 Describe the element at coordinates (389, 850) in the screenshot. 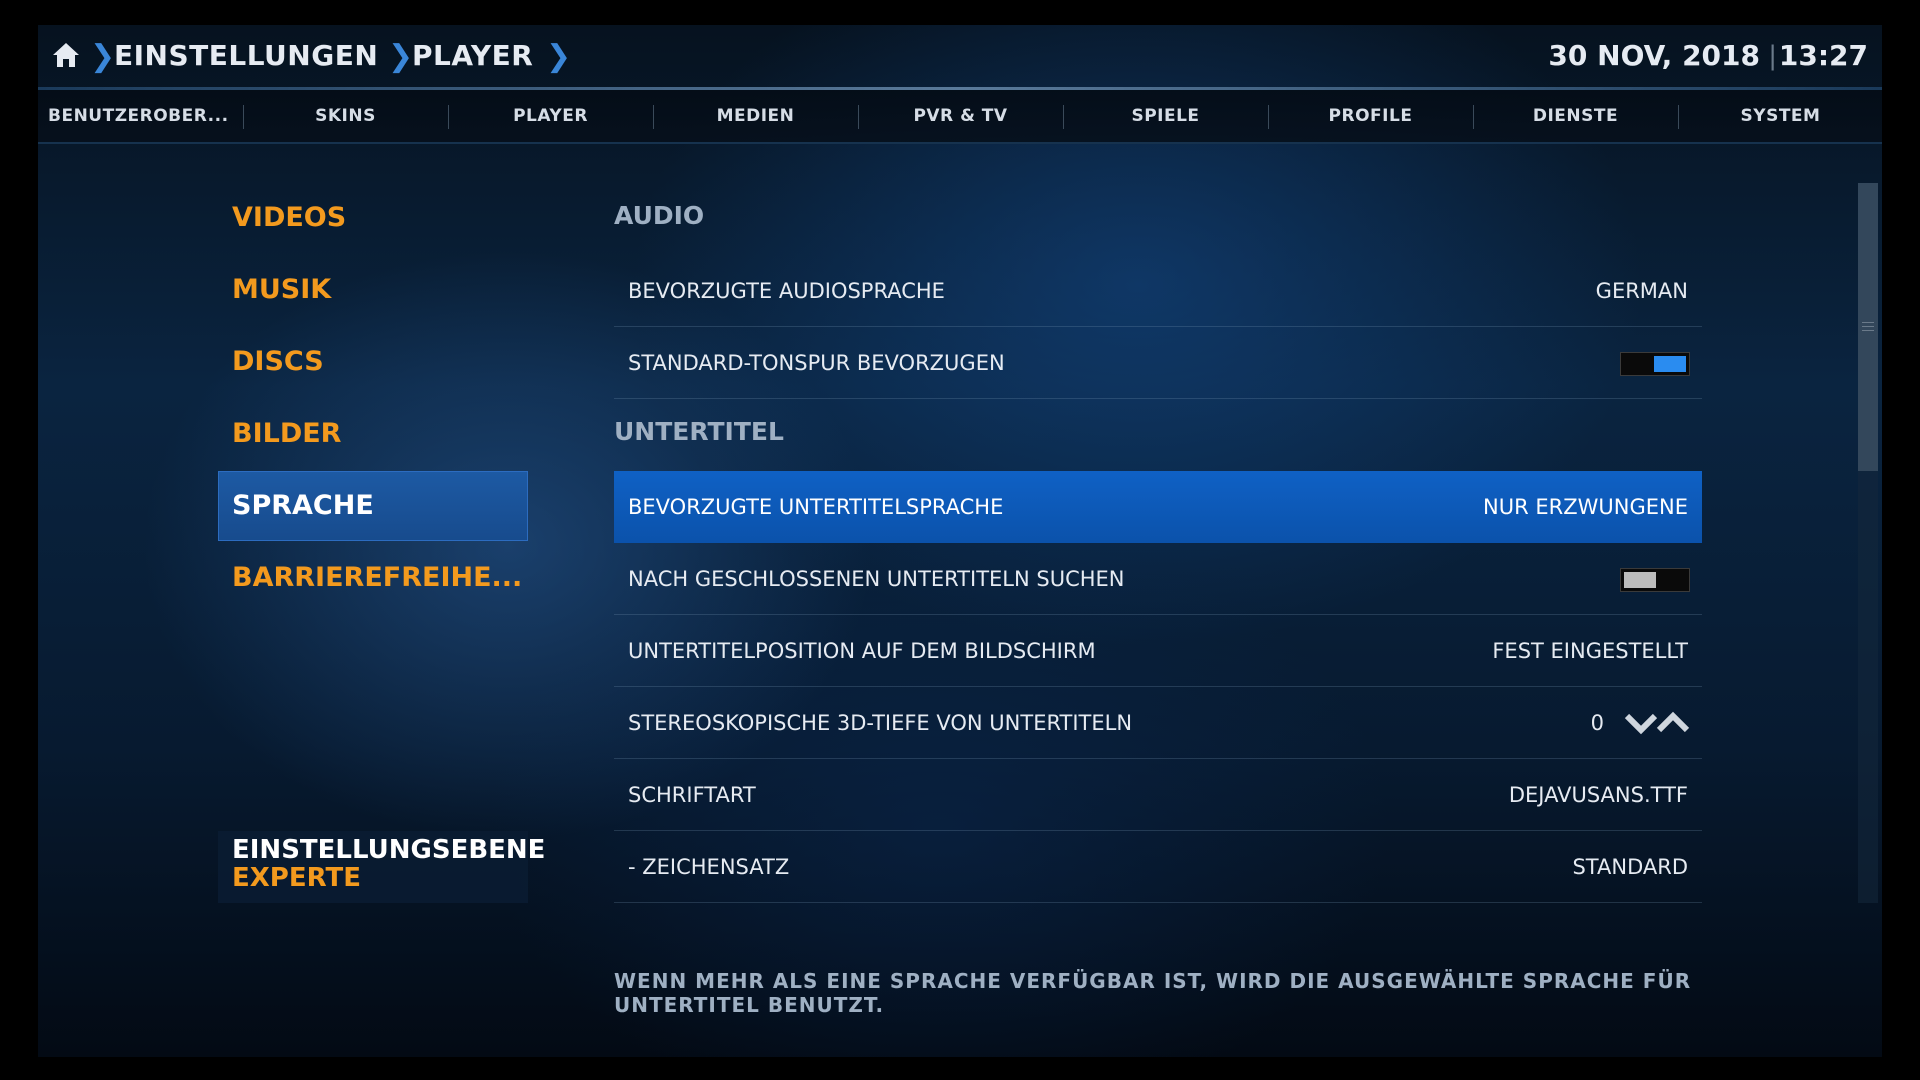

I see `settings-level-title: EINSTELLUNGSEBENE` at that location.